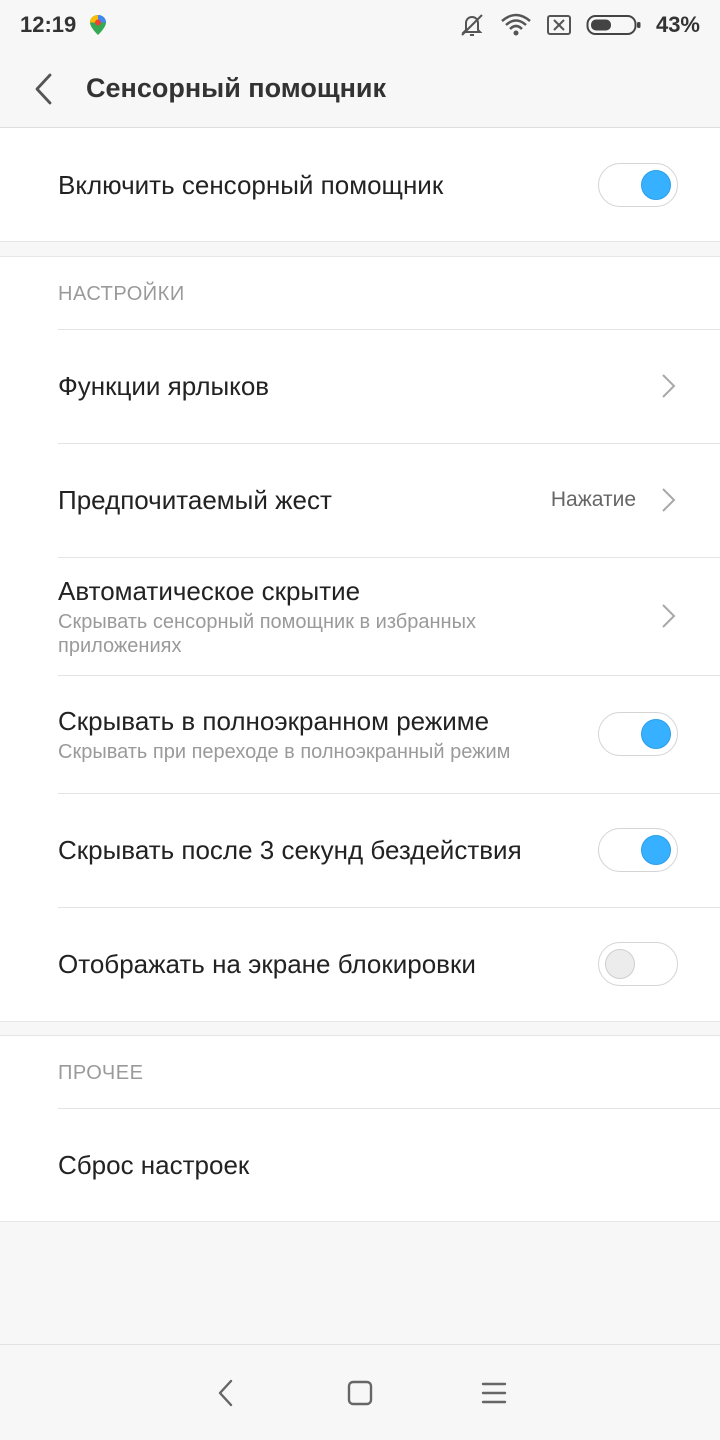 The height and width of the screenshot is (1440, 720). Describe the element at coordinates (164, 386) in the screenshot. I see `shortcut-functions-label: Функции ярлыков` at that location.